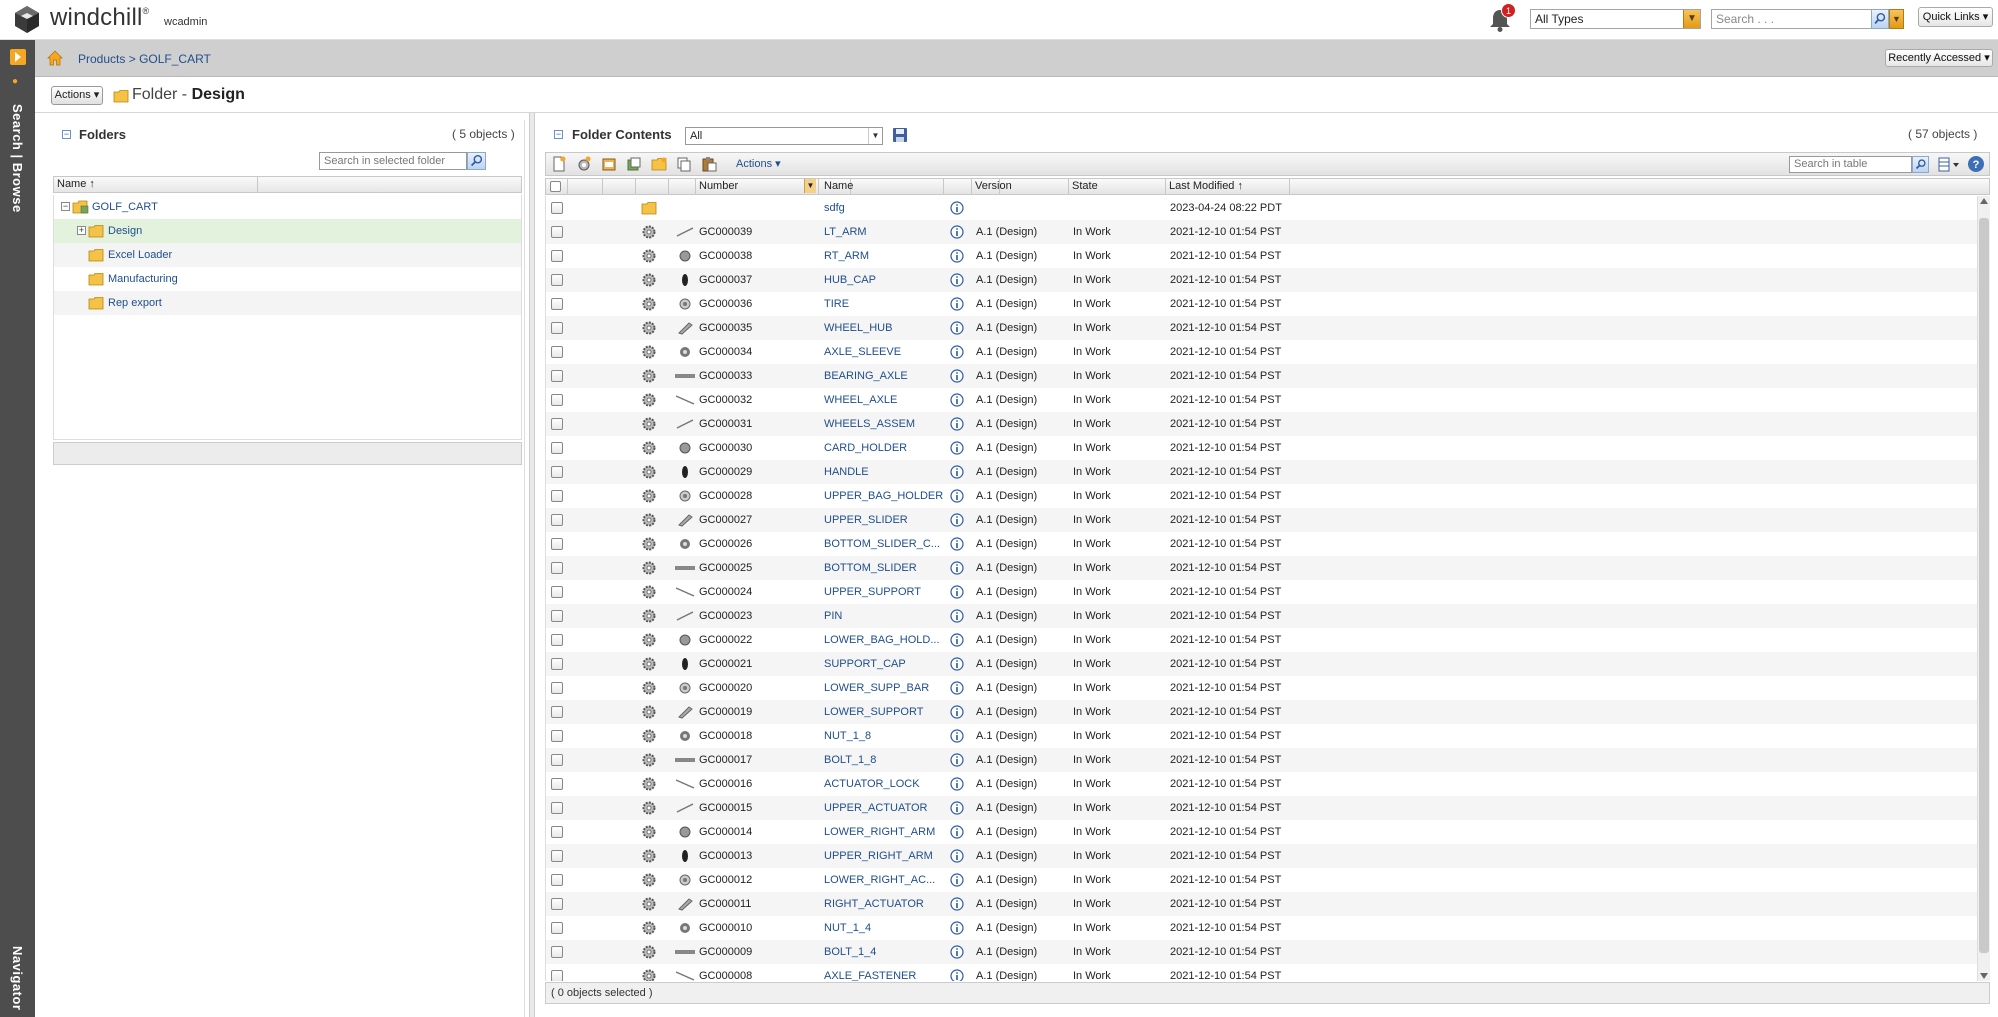  I want to click on object-name-link: WHEELS_ASSEM, so click(885, 424).